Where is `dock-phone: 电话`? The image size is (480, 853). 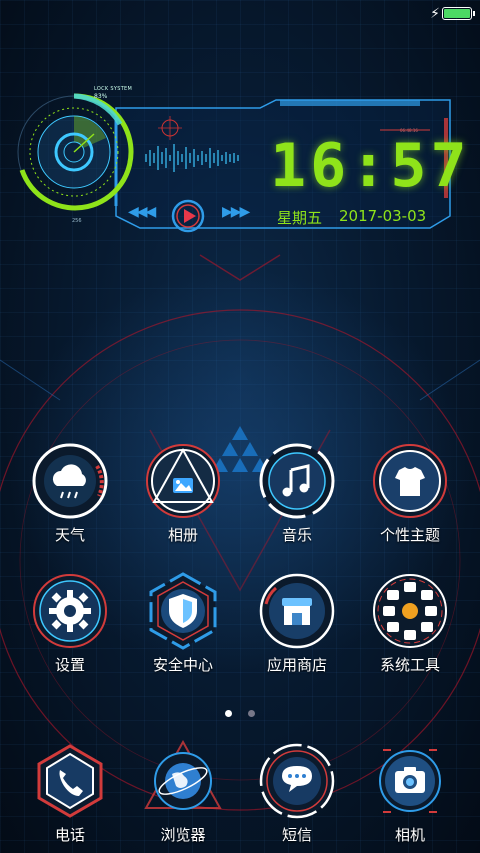
dock-phone: 电话 is located at coordinates (70, 792).